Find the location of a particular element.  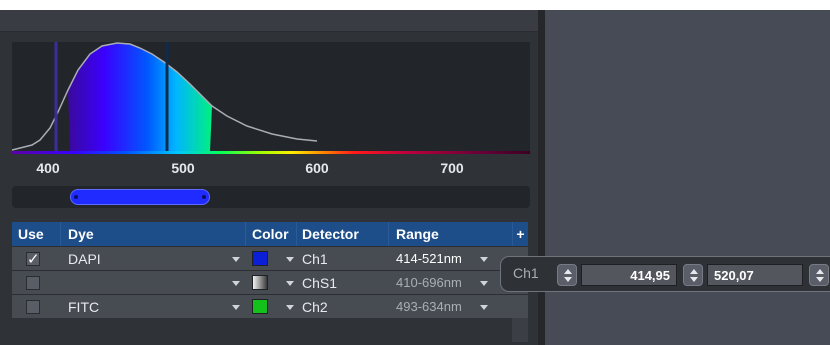

extra-spinner is located at coordinates (819, 275).